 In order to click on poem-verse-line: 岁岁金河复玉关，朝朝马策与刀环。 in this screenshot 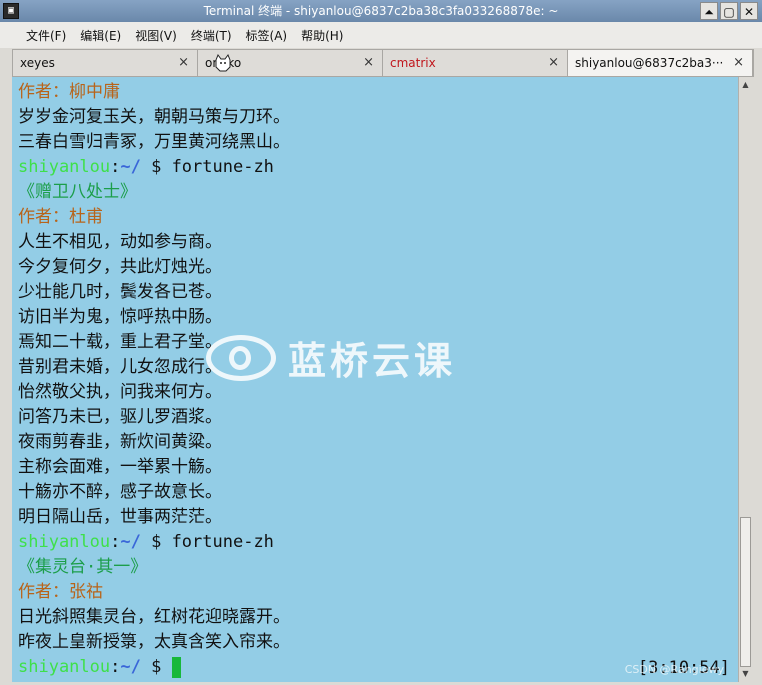, I will do `click(154, 117)`.